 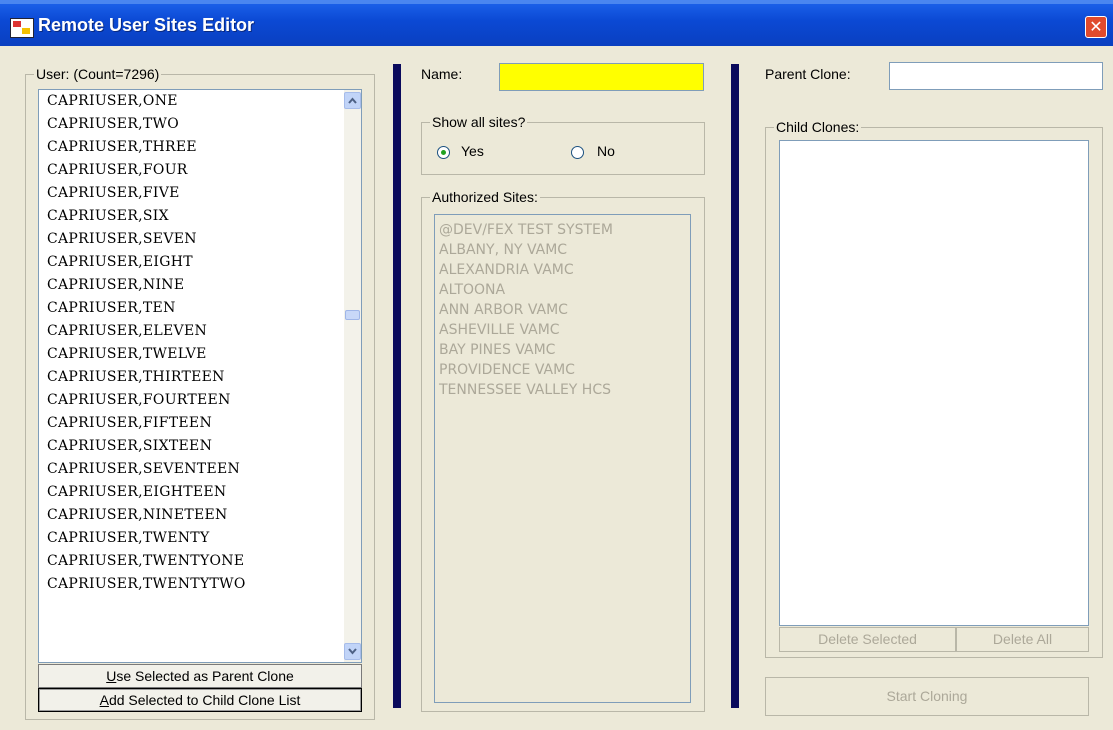 What do you see at coordinates (442, 74) in the screenshot?
I see `name-label: Name:` at bounding box center [442, 74].